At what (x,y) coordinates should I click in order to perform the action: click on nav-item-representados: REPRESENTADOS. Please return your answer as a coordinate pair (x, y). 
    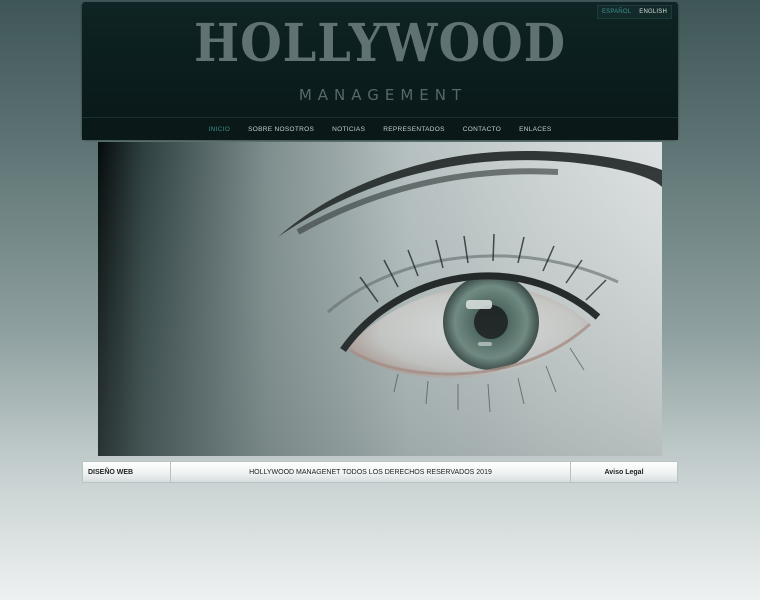
    Looking at the image, I should click on (414, 129).